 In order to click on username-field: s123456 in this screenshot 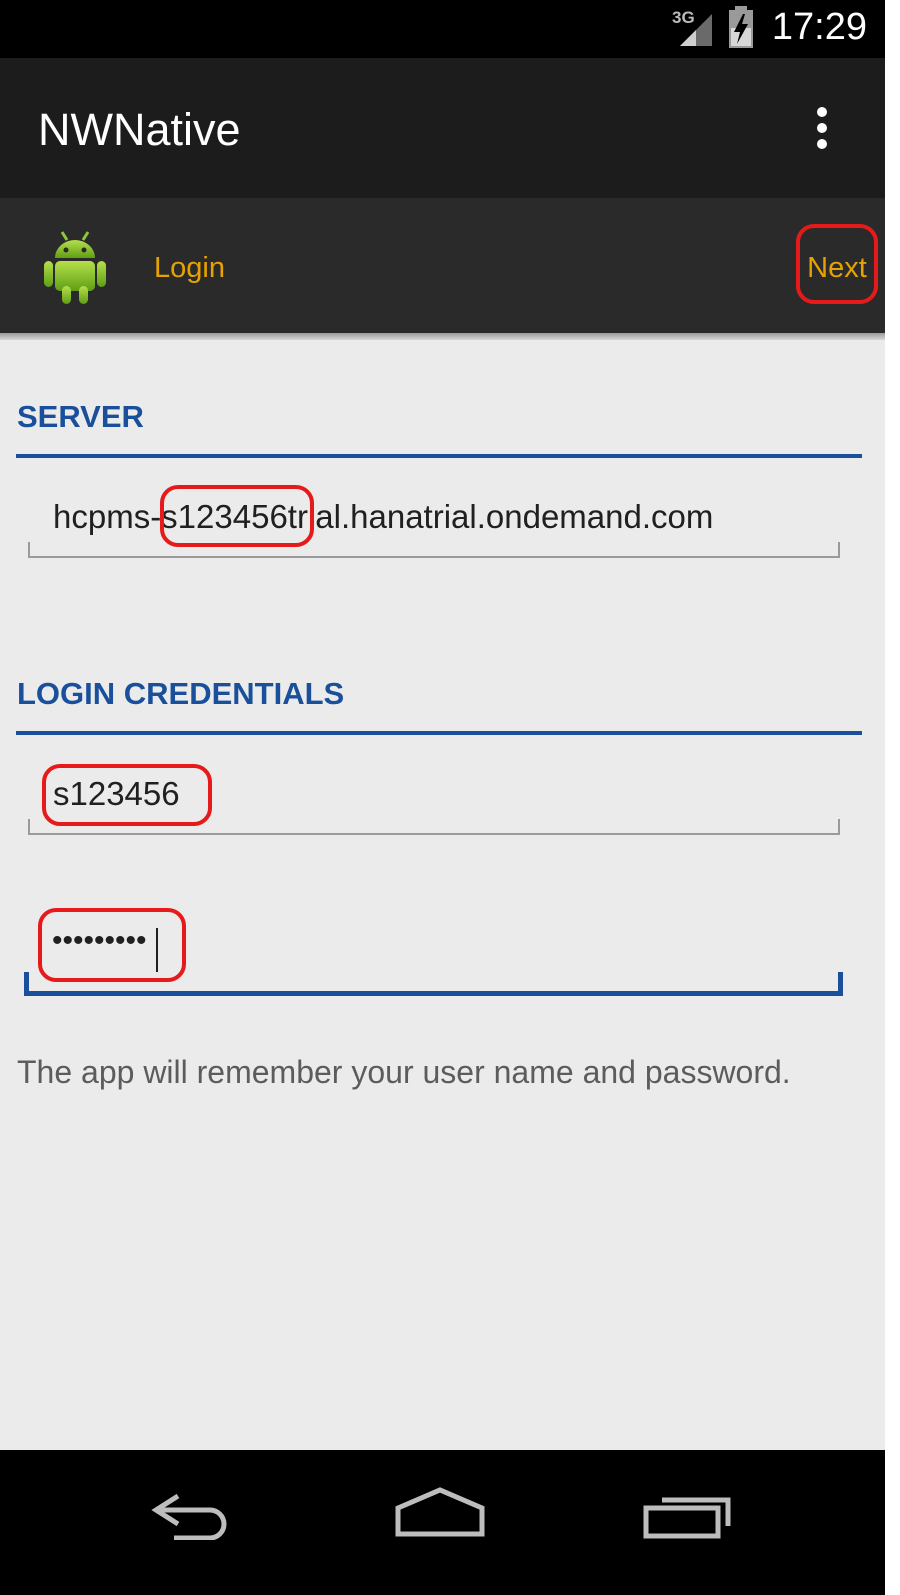, I will do `click(442, 802)`.